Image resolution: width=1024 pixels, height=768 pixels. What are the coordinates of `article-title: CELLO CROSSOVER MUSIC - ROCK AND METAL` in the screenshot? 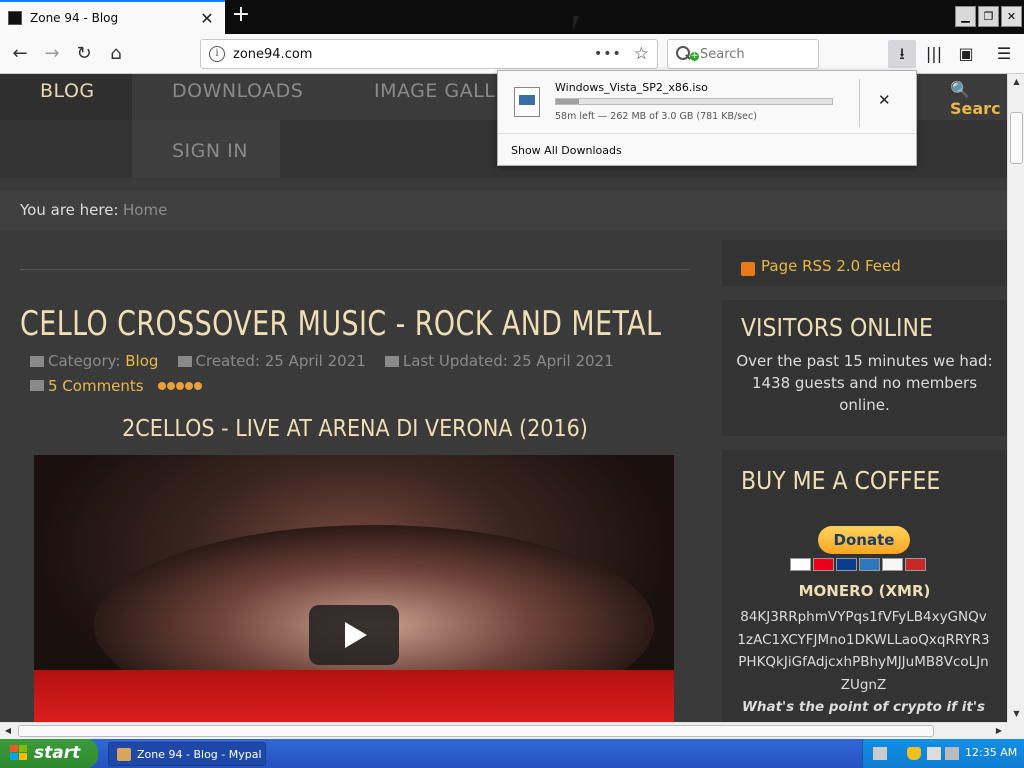 It's located at (340, 324).